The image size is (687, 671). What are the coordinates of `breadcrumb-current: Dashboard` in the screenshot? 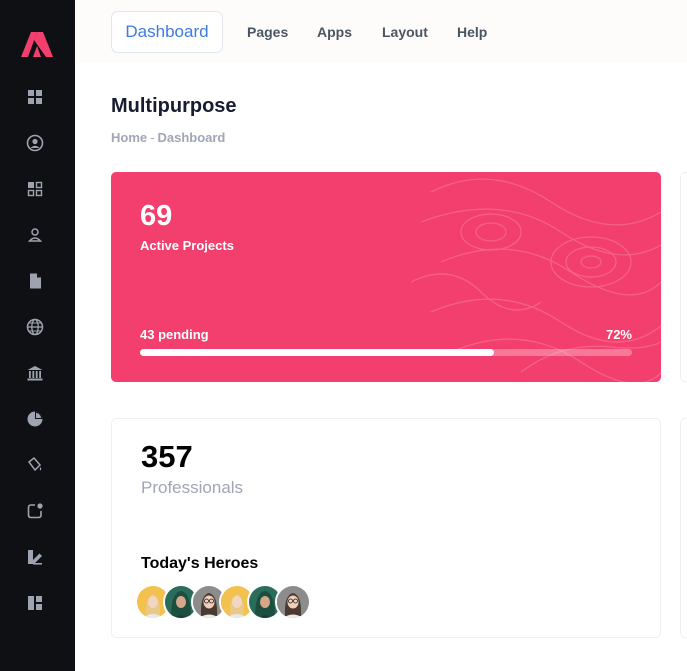 It's located at (191, 137).